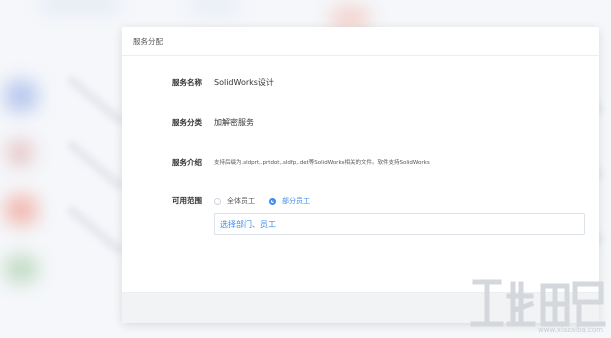  Describe the element at coordinates (241, 201) in the screenshot. I see `radio-all-staff-label: 全体员工` at that location.